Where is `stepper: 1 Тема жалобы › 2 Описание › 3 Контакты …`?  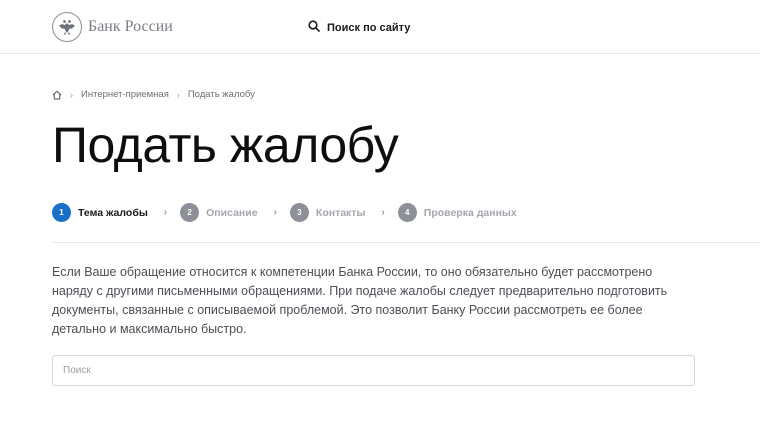 stepper: 1 Тема жалобы › 2 Описание › 3 Контакты … is located at coordinates (406, 223).